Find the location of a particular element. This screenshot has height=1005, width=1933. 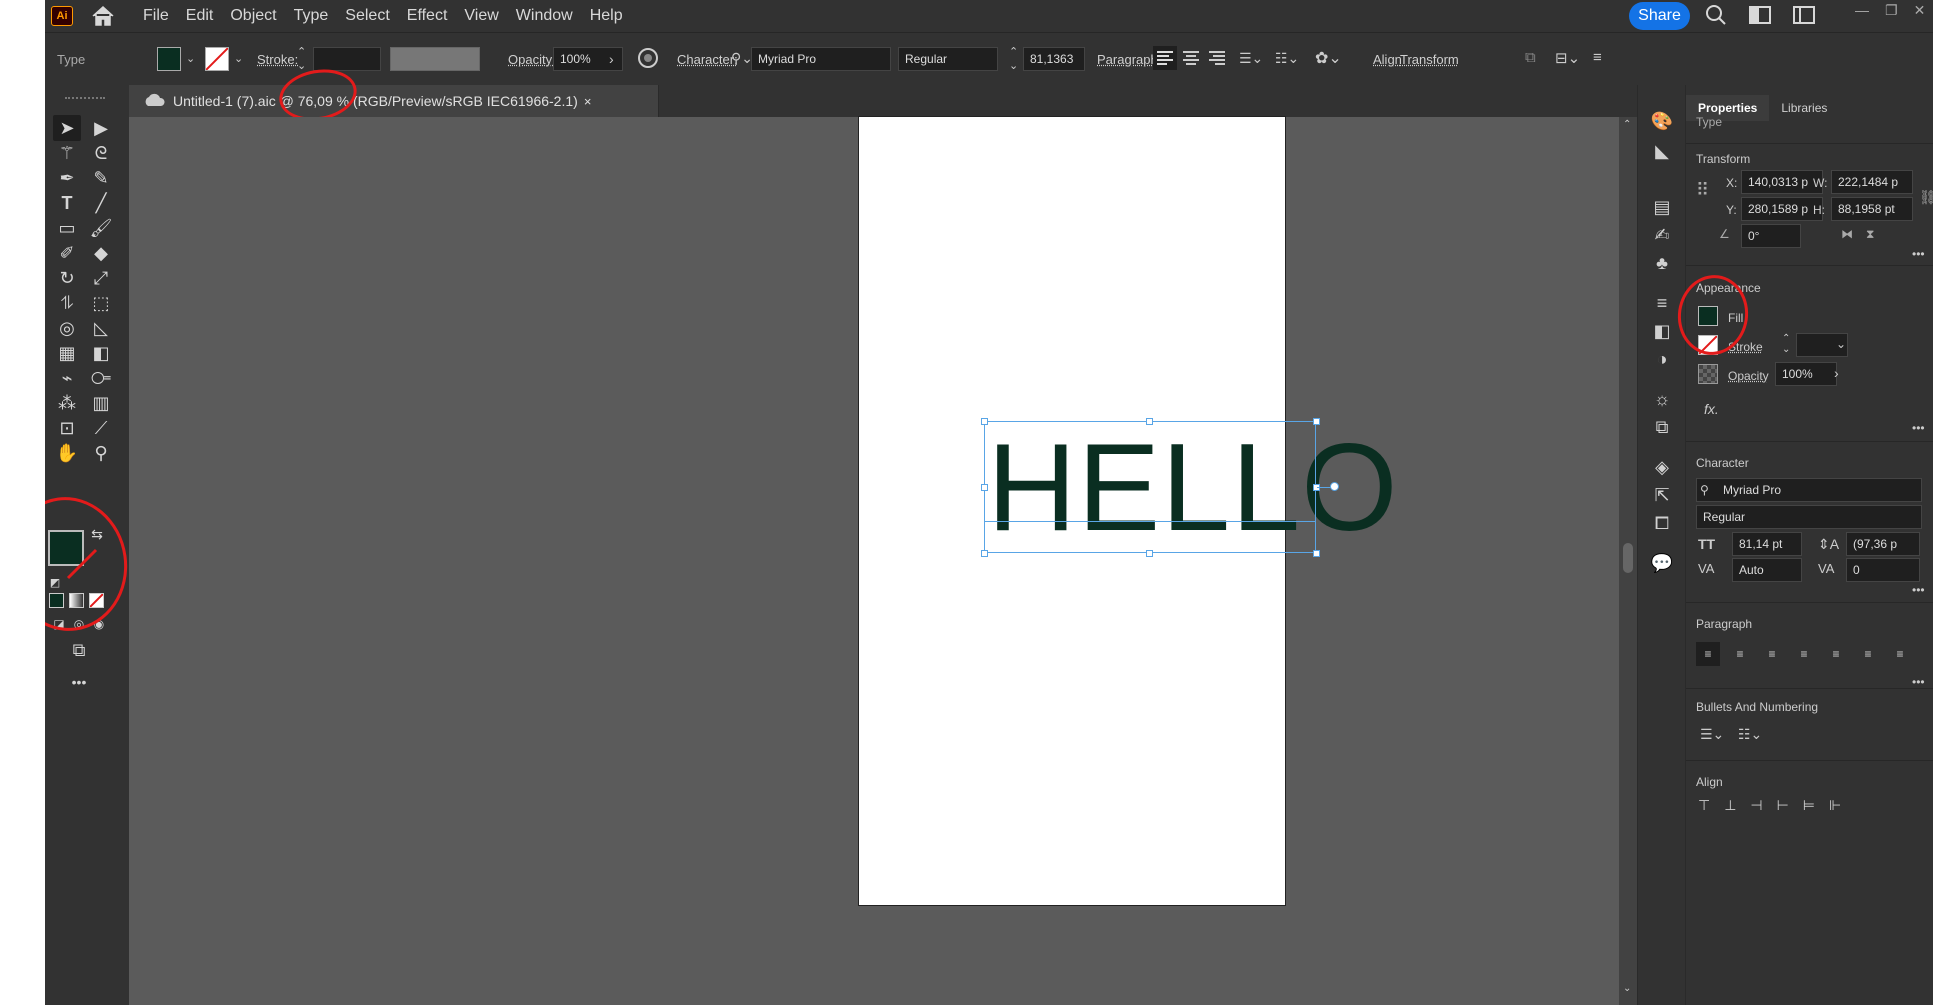

curvature-tool-icon: ✎ is located at coordinates (101, 178).